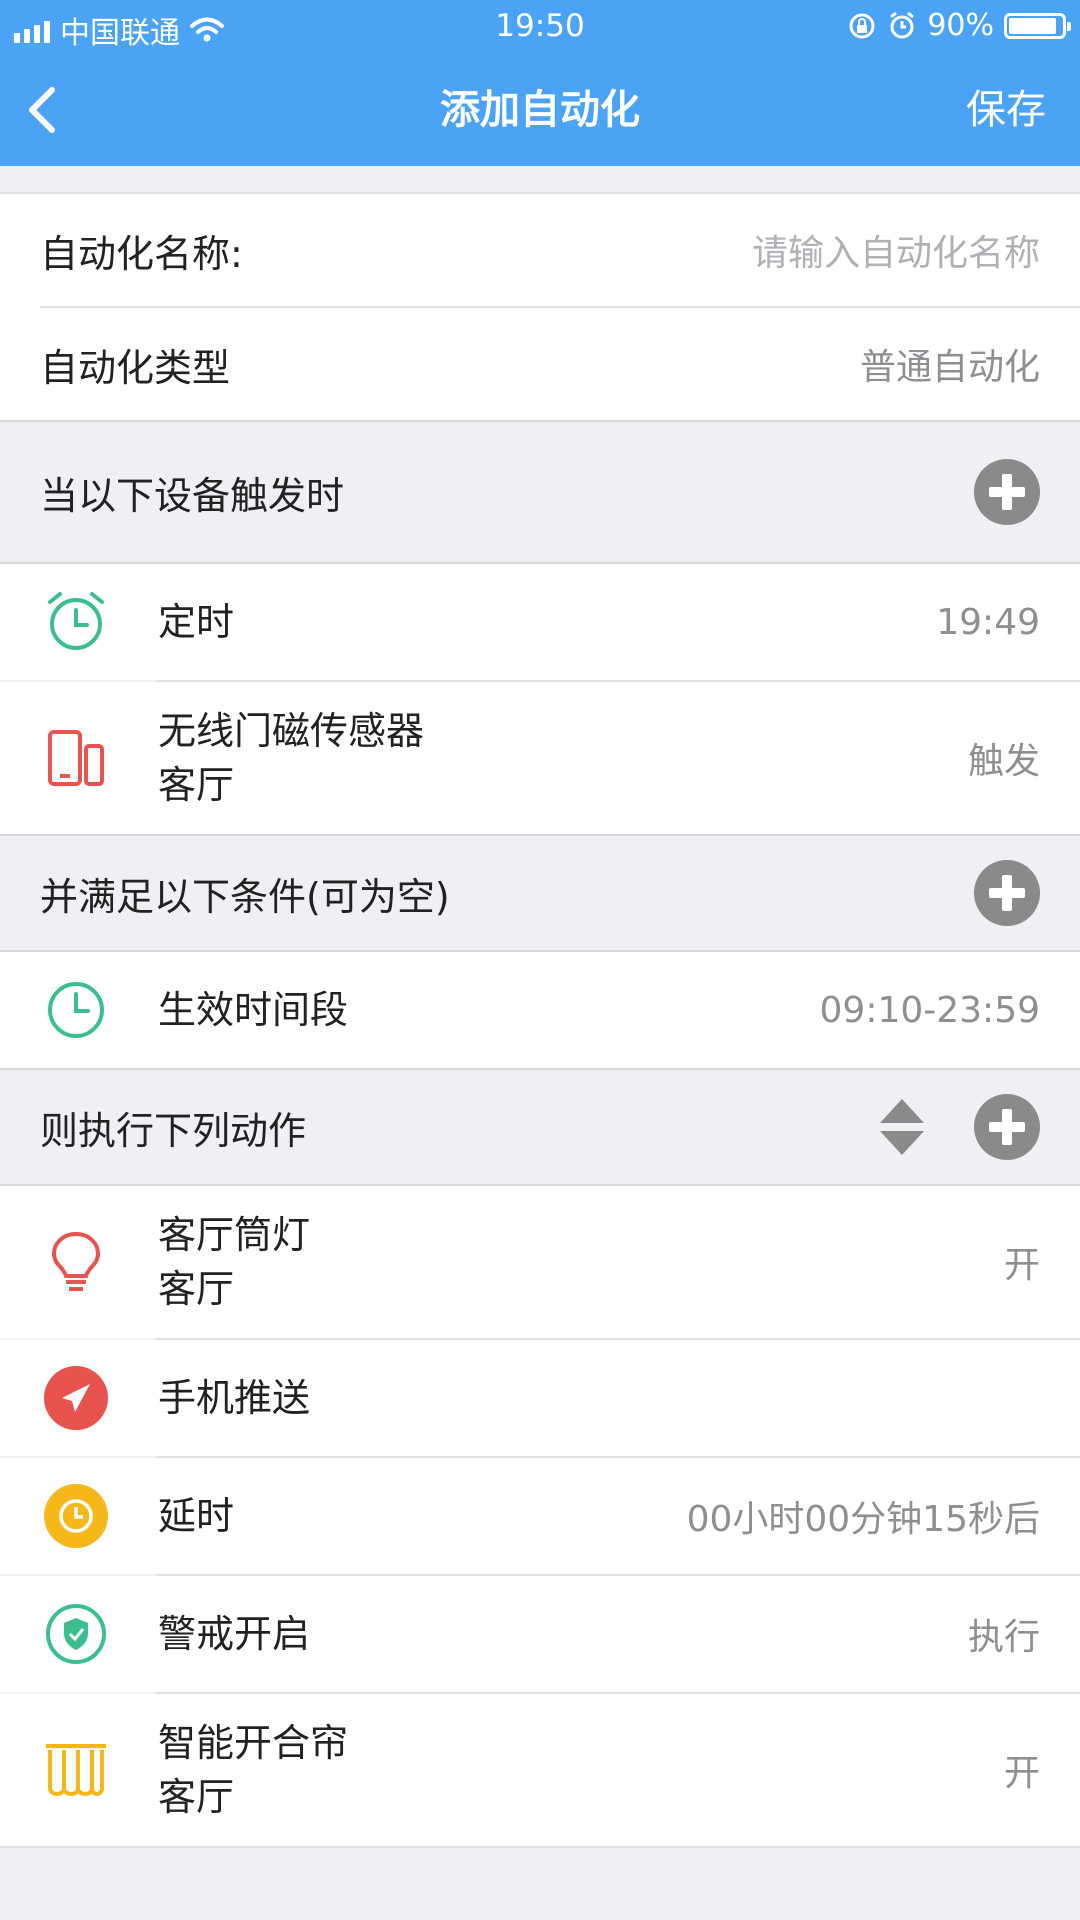 The height and width of the screenshot is (1920, 1080). What do you see at coordinates (540, 1634) in the screenshot?
I see `action-item-arm: 警戒开启 执行` at bounding box center [540, 1634].